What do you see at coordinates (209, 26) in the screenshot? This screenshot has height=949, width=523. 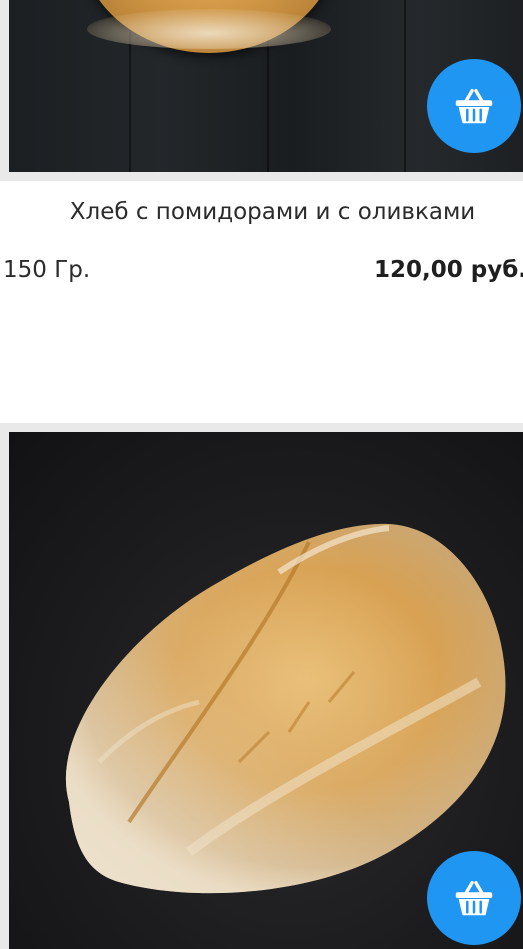 I see `bread-photo` at bounding box center [209, 26].